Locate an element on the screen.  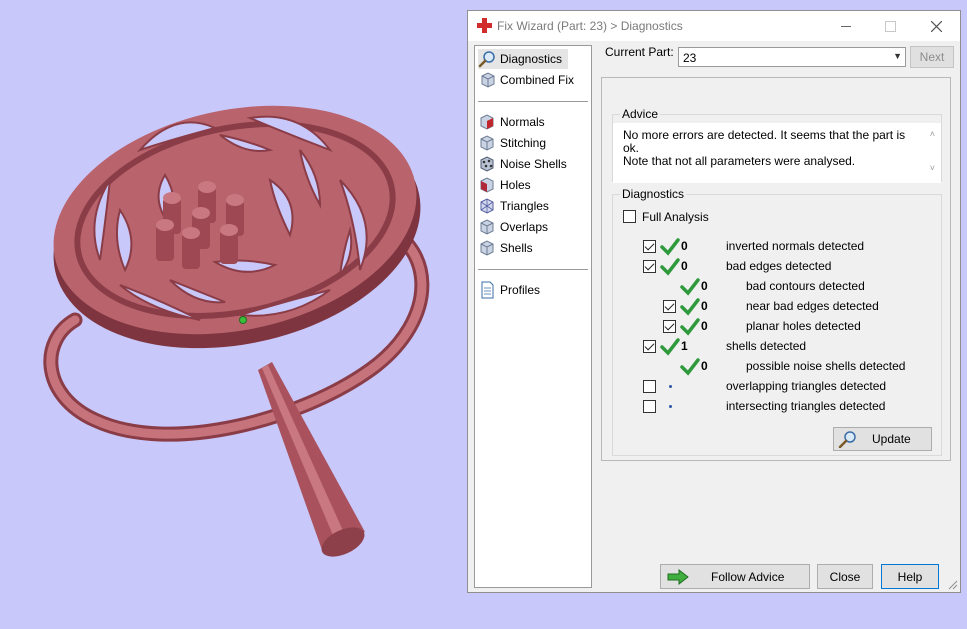
nav-item-noise-shells: Noise Shells is located at coordinates (525, 164).